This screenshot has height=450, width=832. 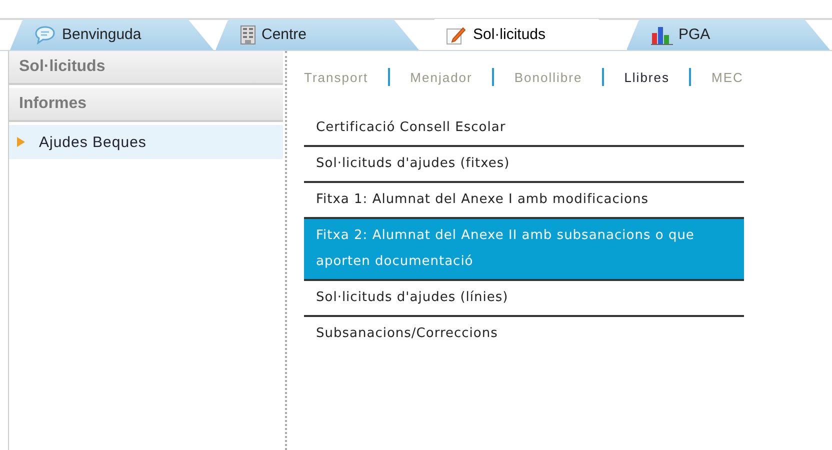 What do you see at coordinates (728, 34) in the screenshot?
I see `tab: PGA` at bounding box center [728, 34].